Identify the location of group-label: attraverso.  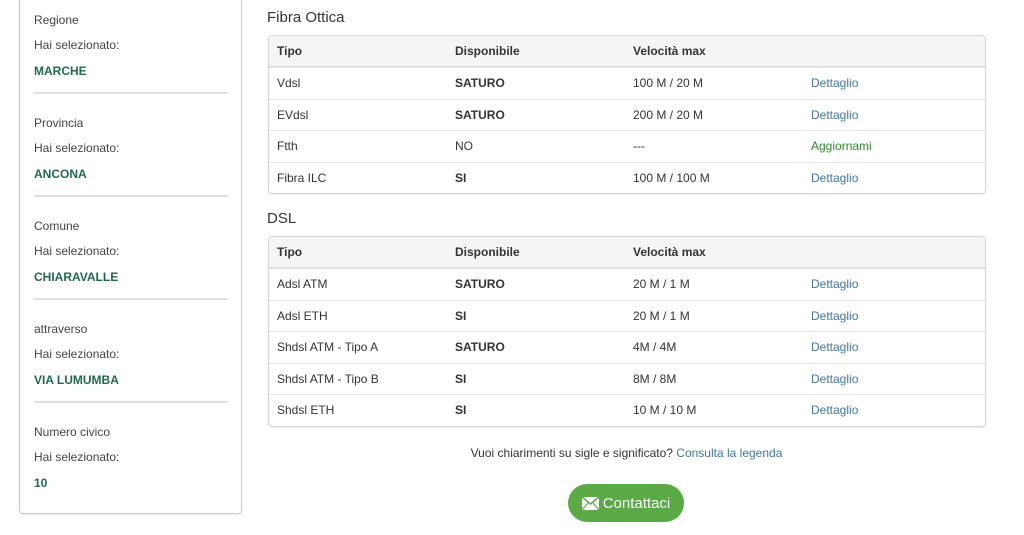
(61, 329).